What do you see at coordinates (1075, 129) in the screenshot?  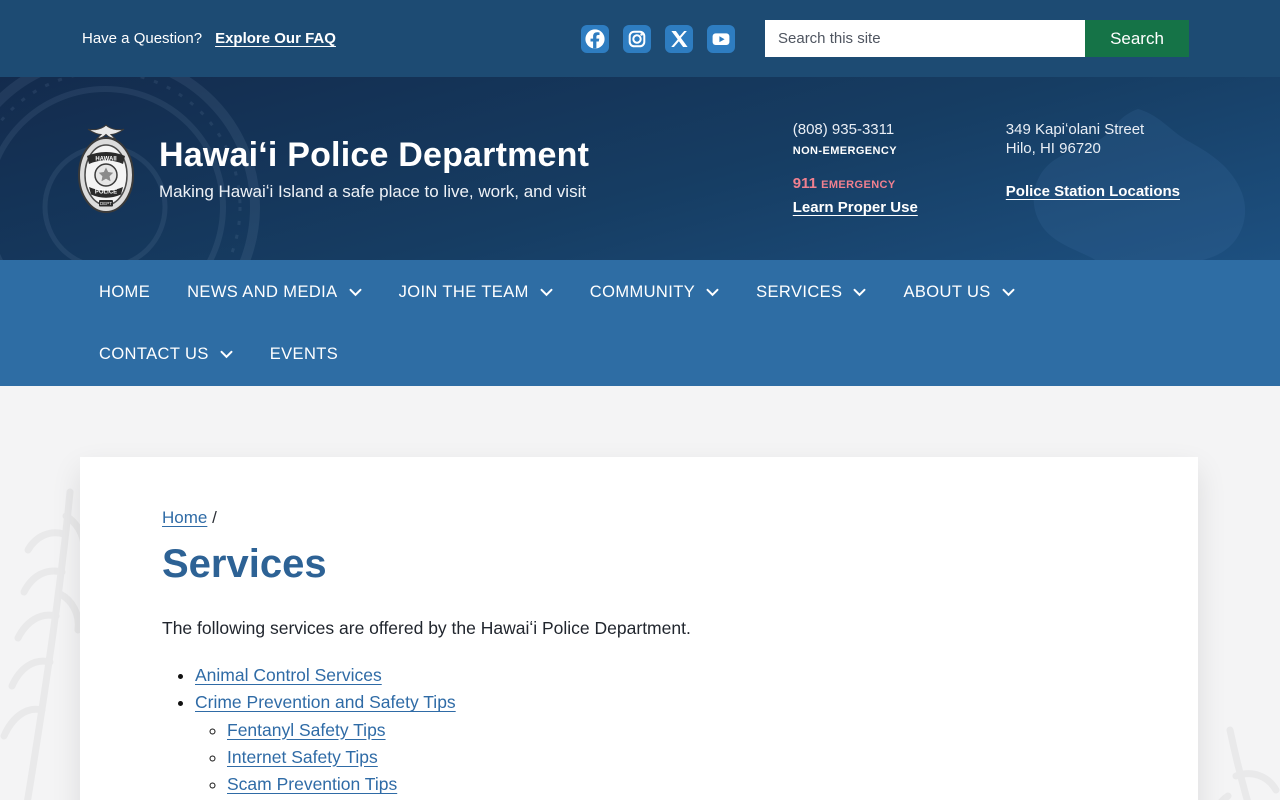 I see `address-line1: 349 Kapiʻolani Street` at bounding box center [1075, 129].